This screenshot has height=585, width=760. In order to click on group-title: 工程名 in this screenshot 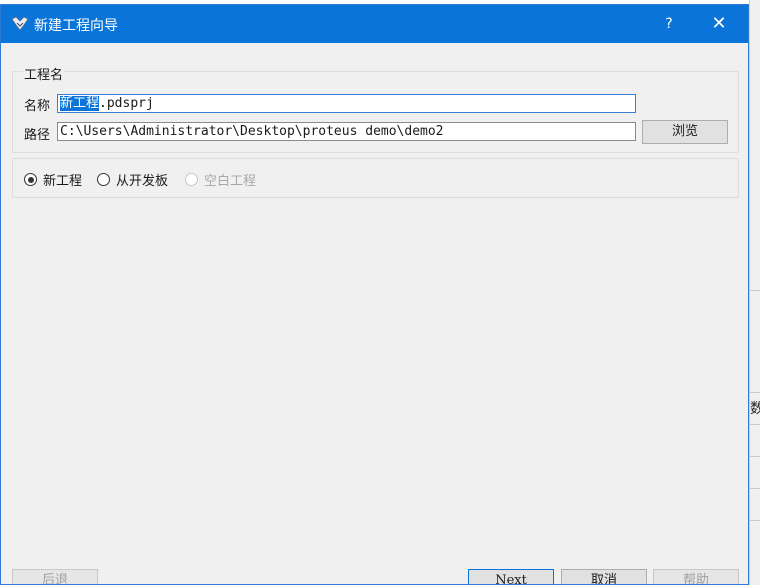, I will do `click(44, 73)`.